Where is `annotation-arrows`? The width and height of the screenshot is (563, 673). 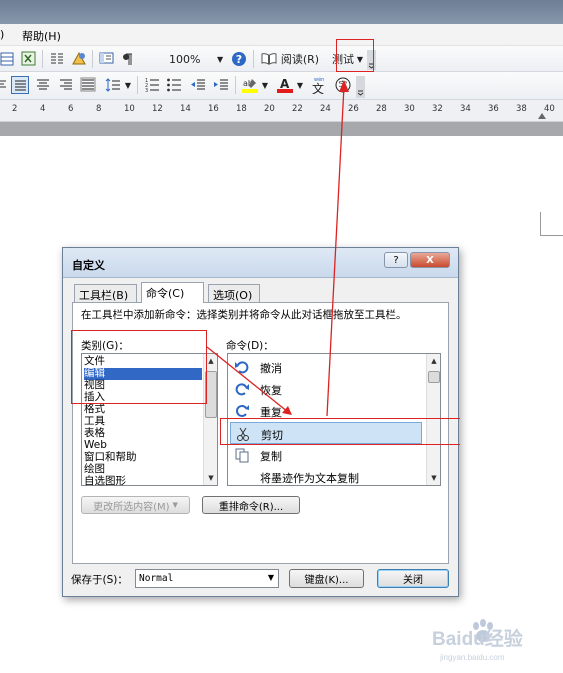 annotation-arrows is located at coordinates (277, 248).